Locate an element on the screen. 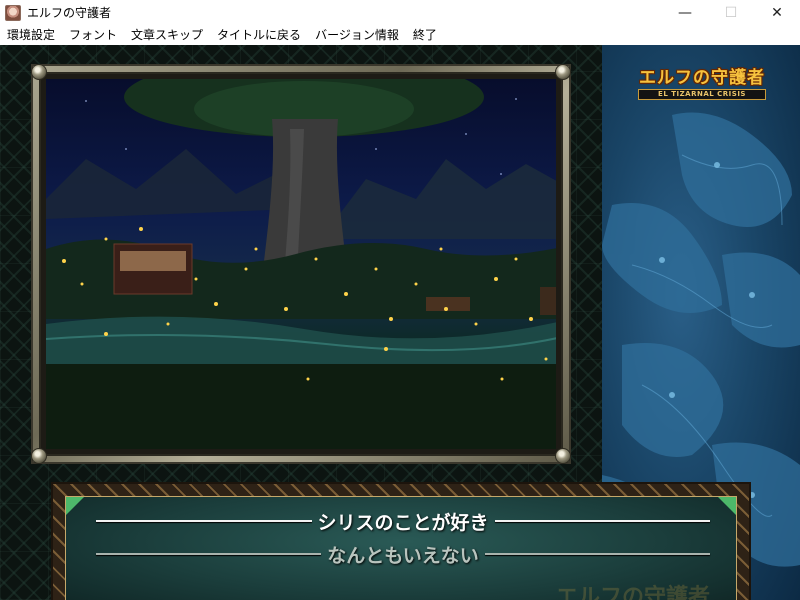 The image size is (800, 600). window-controls: — ☐ ✕ is located at coordinates (731, 12).